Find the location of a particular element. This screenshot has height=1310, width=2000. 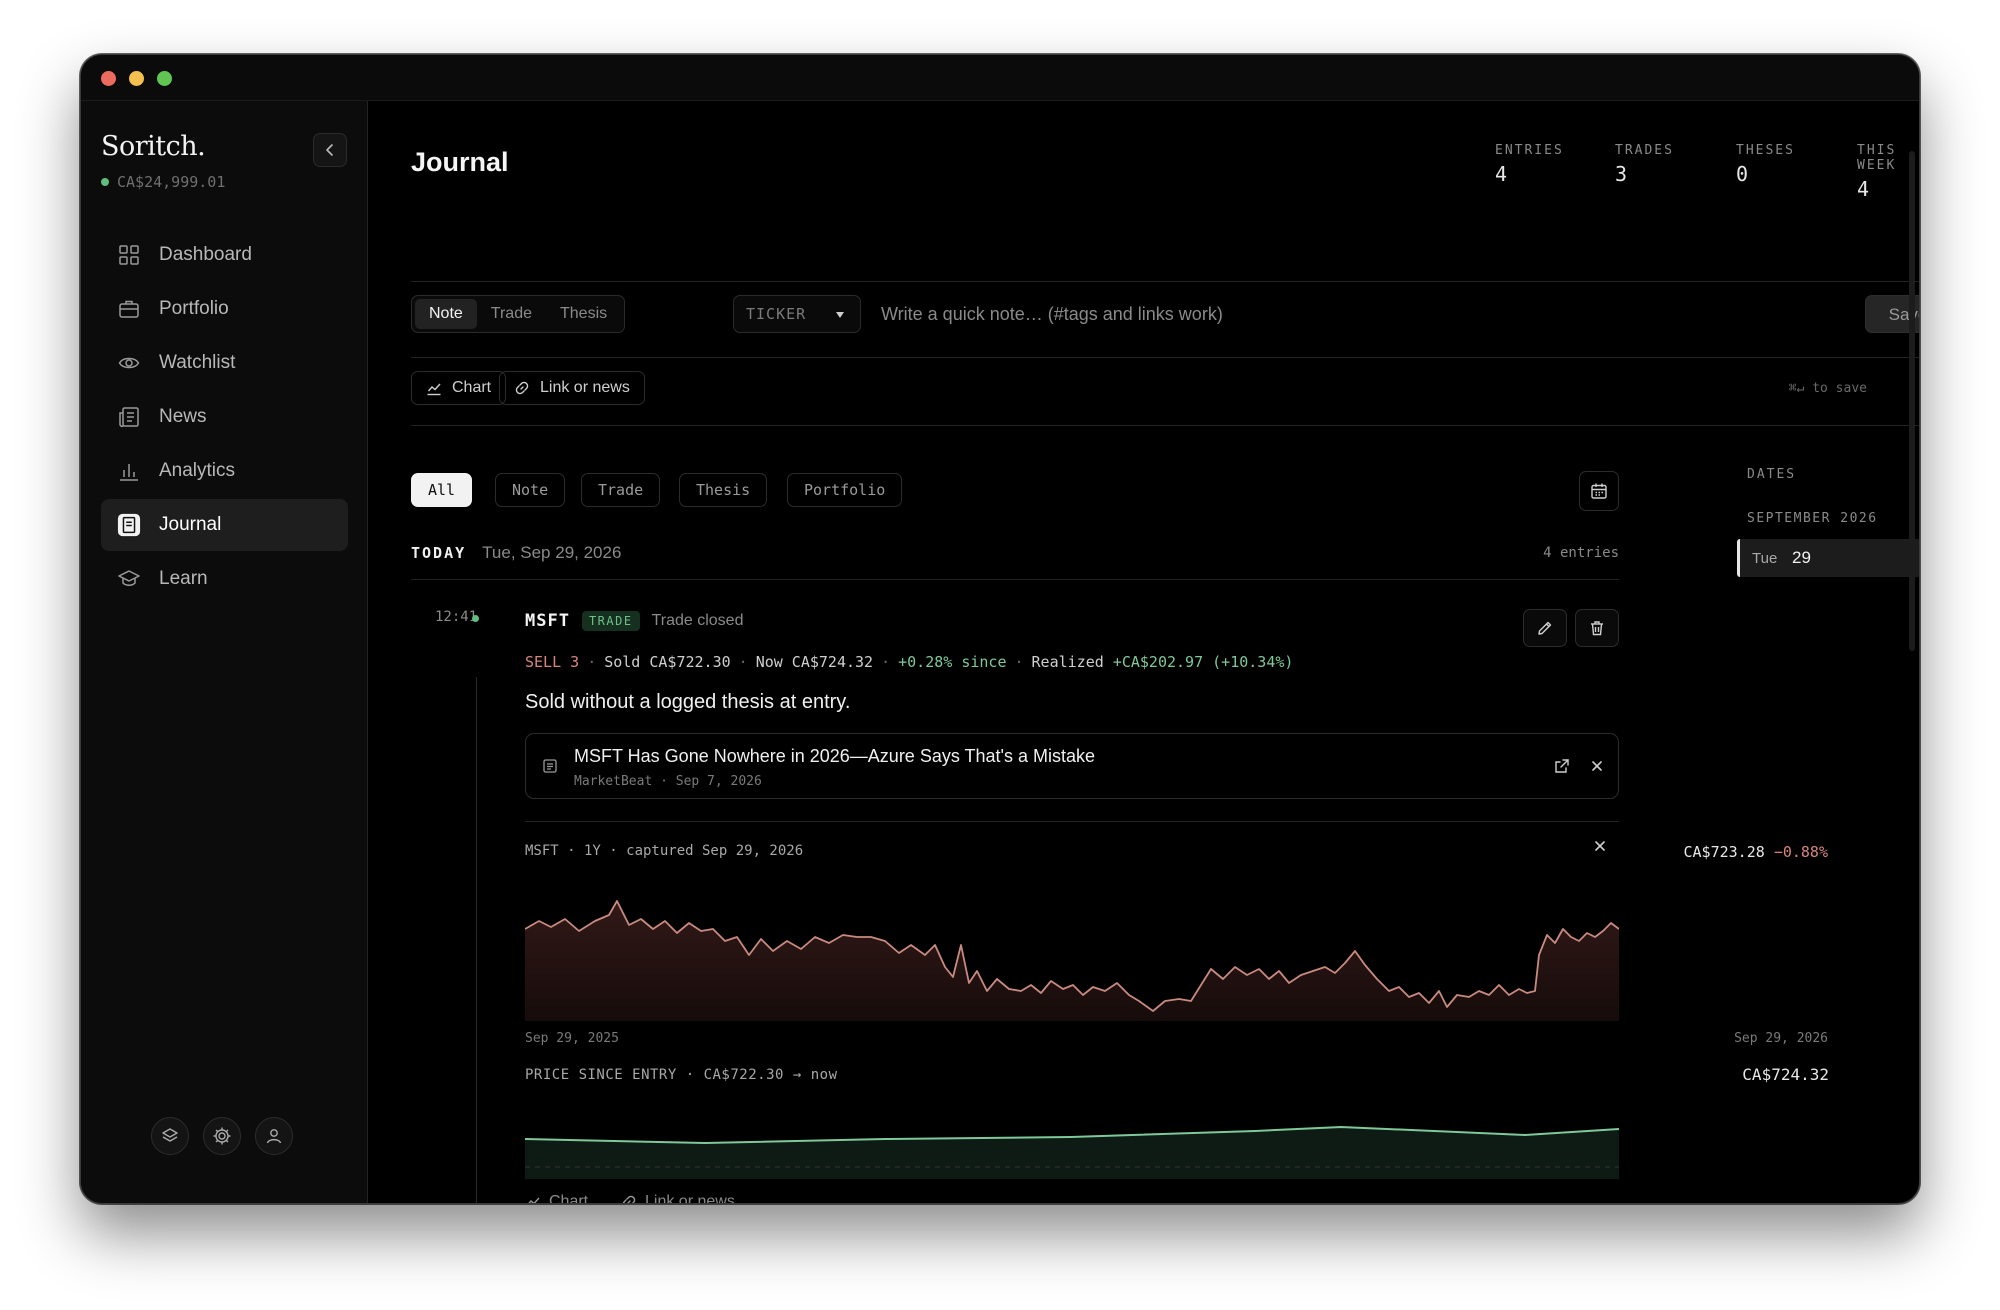

bar-chart-icon is located at coordinates (129, 471).